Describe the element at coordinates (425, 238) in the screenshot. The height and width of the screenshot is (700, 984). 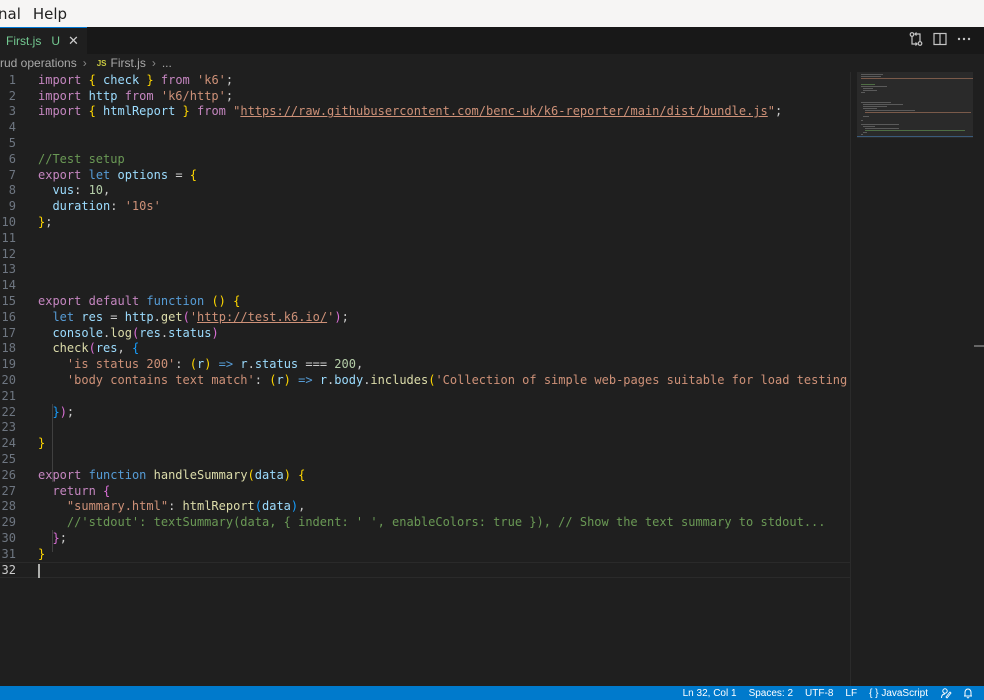
I see `code-line: 11` at that location.